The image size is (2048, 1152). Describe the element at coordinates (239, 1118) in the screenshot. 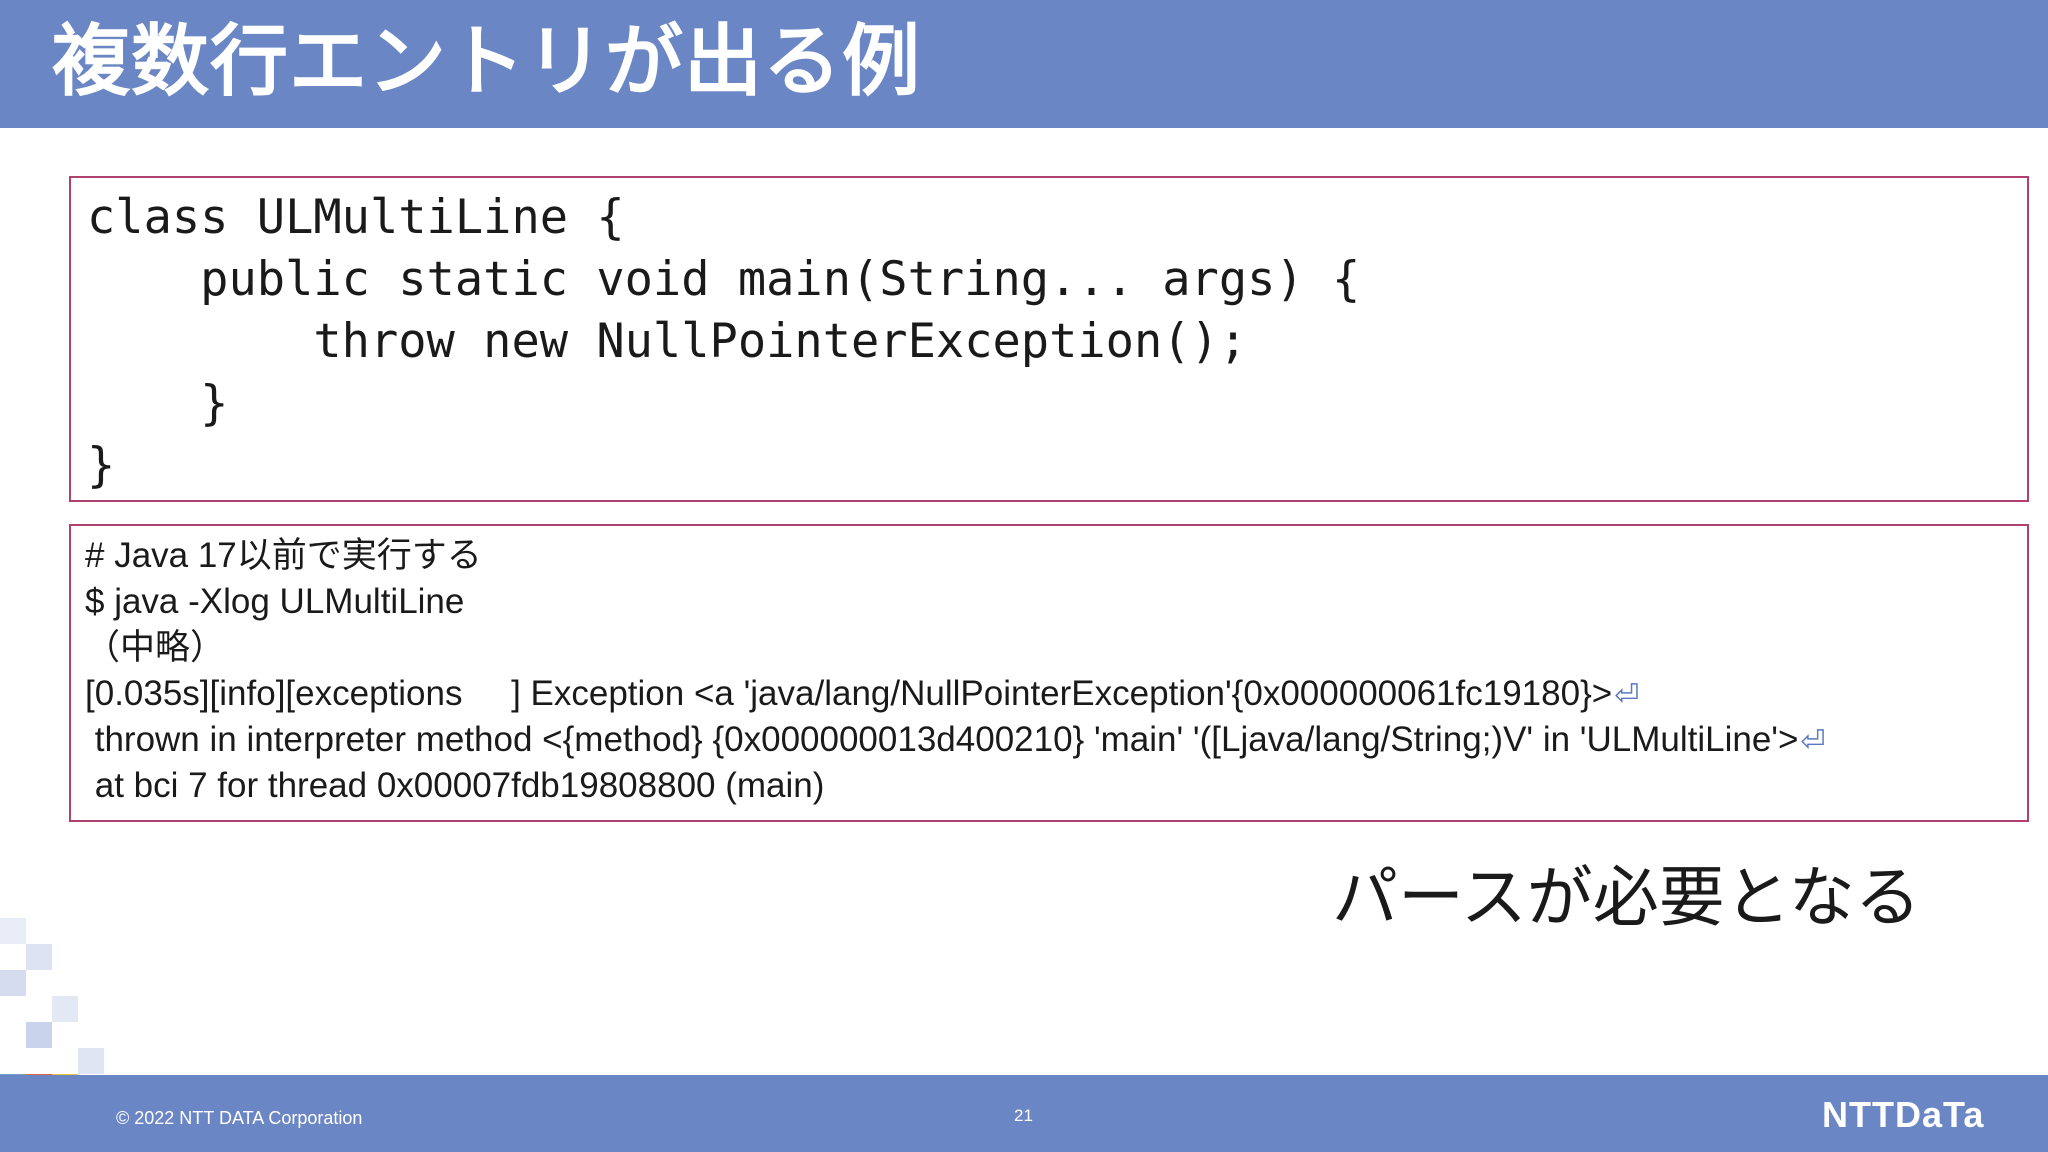

I see `copyright-text: © 2022 NTT DATA Corporation` at that location.